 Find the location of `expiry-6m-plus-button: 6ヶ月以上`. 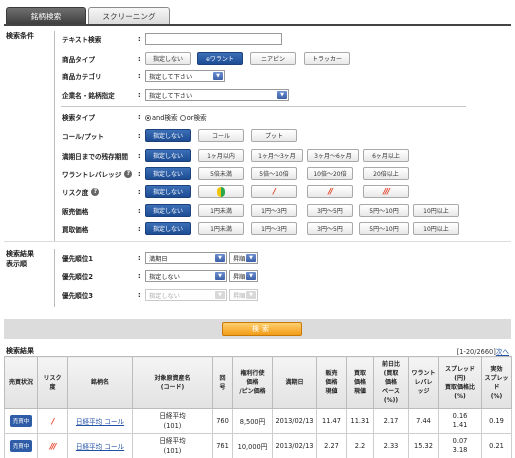

expiry-6m-plus-button: 6ヶ月以上 is located at coordinates (386, 155).